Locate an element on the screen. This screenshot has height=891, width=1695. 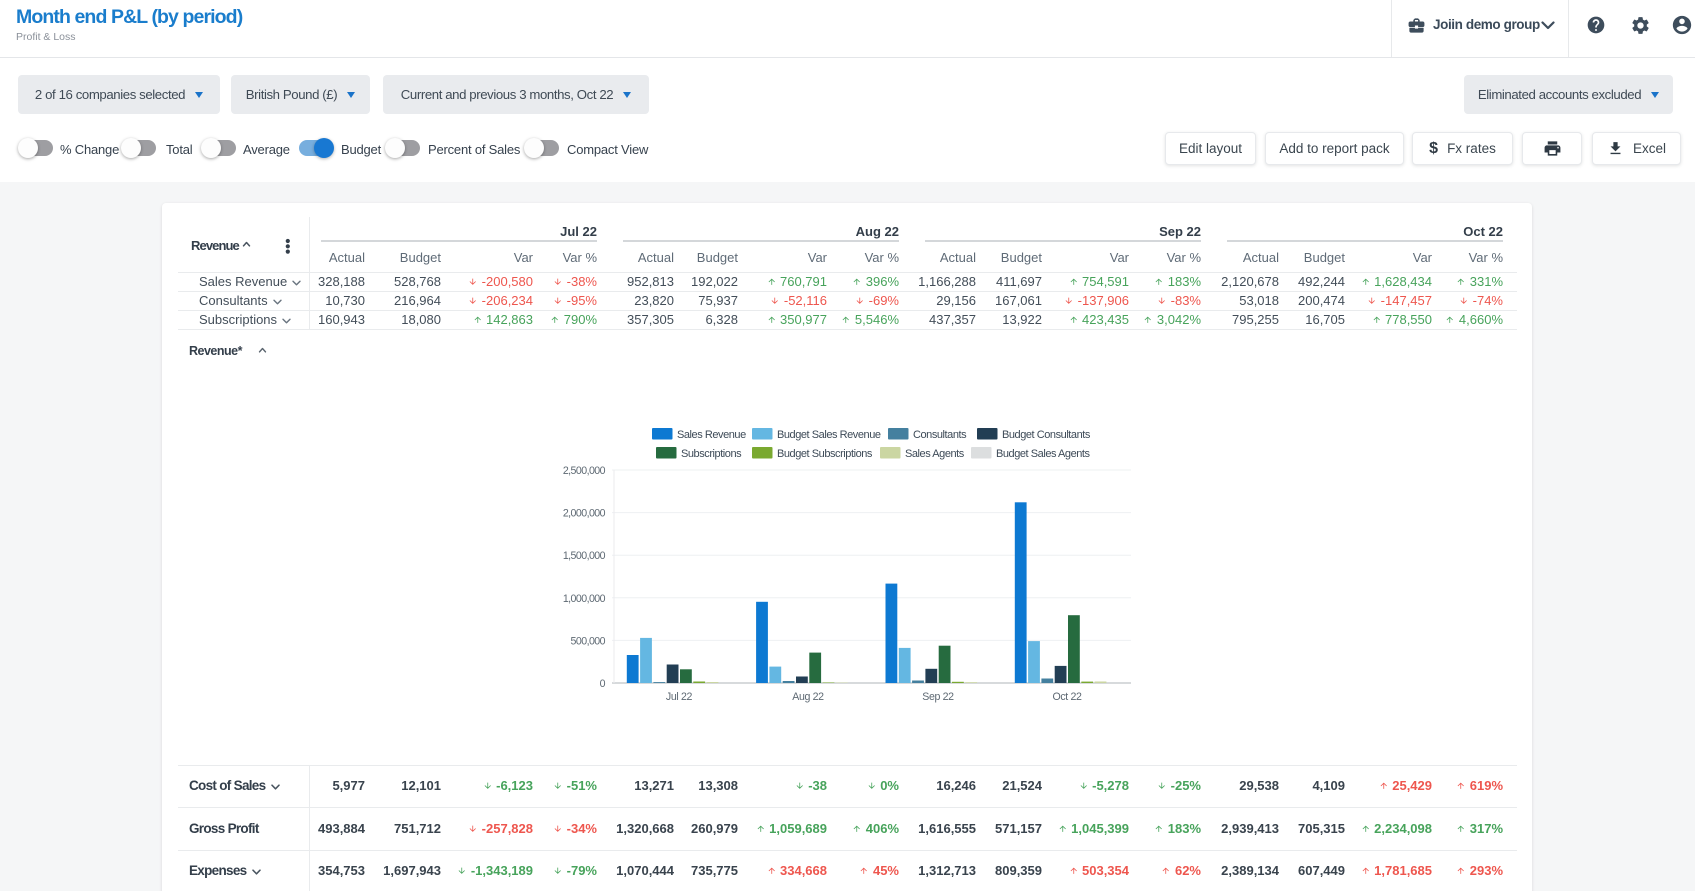
svg-text: Subscriptions is located at coordinates (711, 454).